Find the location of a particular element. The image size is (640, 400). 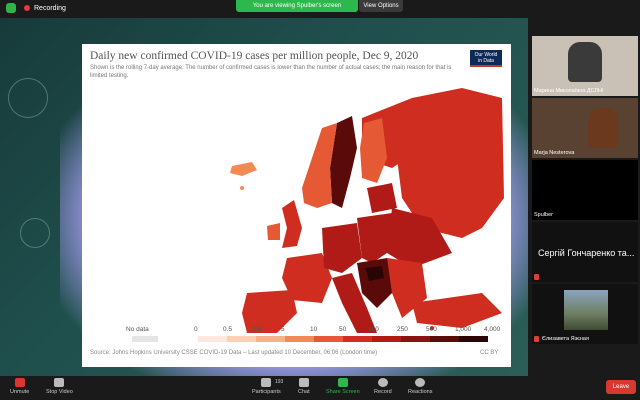

share-screen-icon is located at coordinates (342, 382).